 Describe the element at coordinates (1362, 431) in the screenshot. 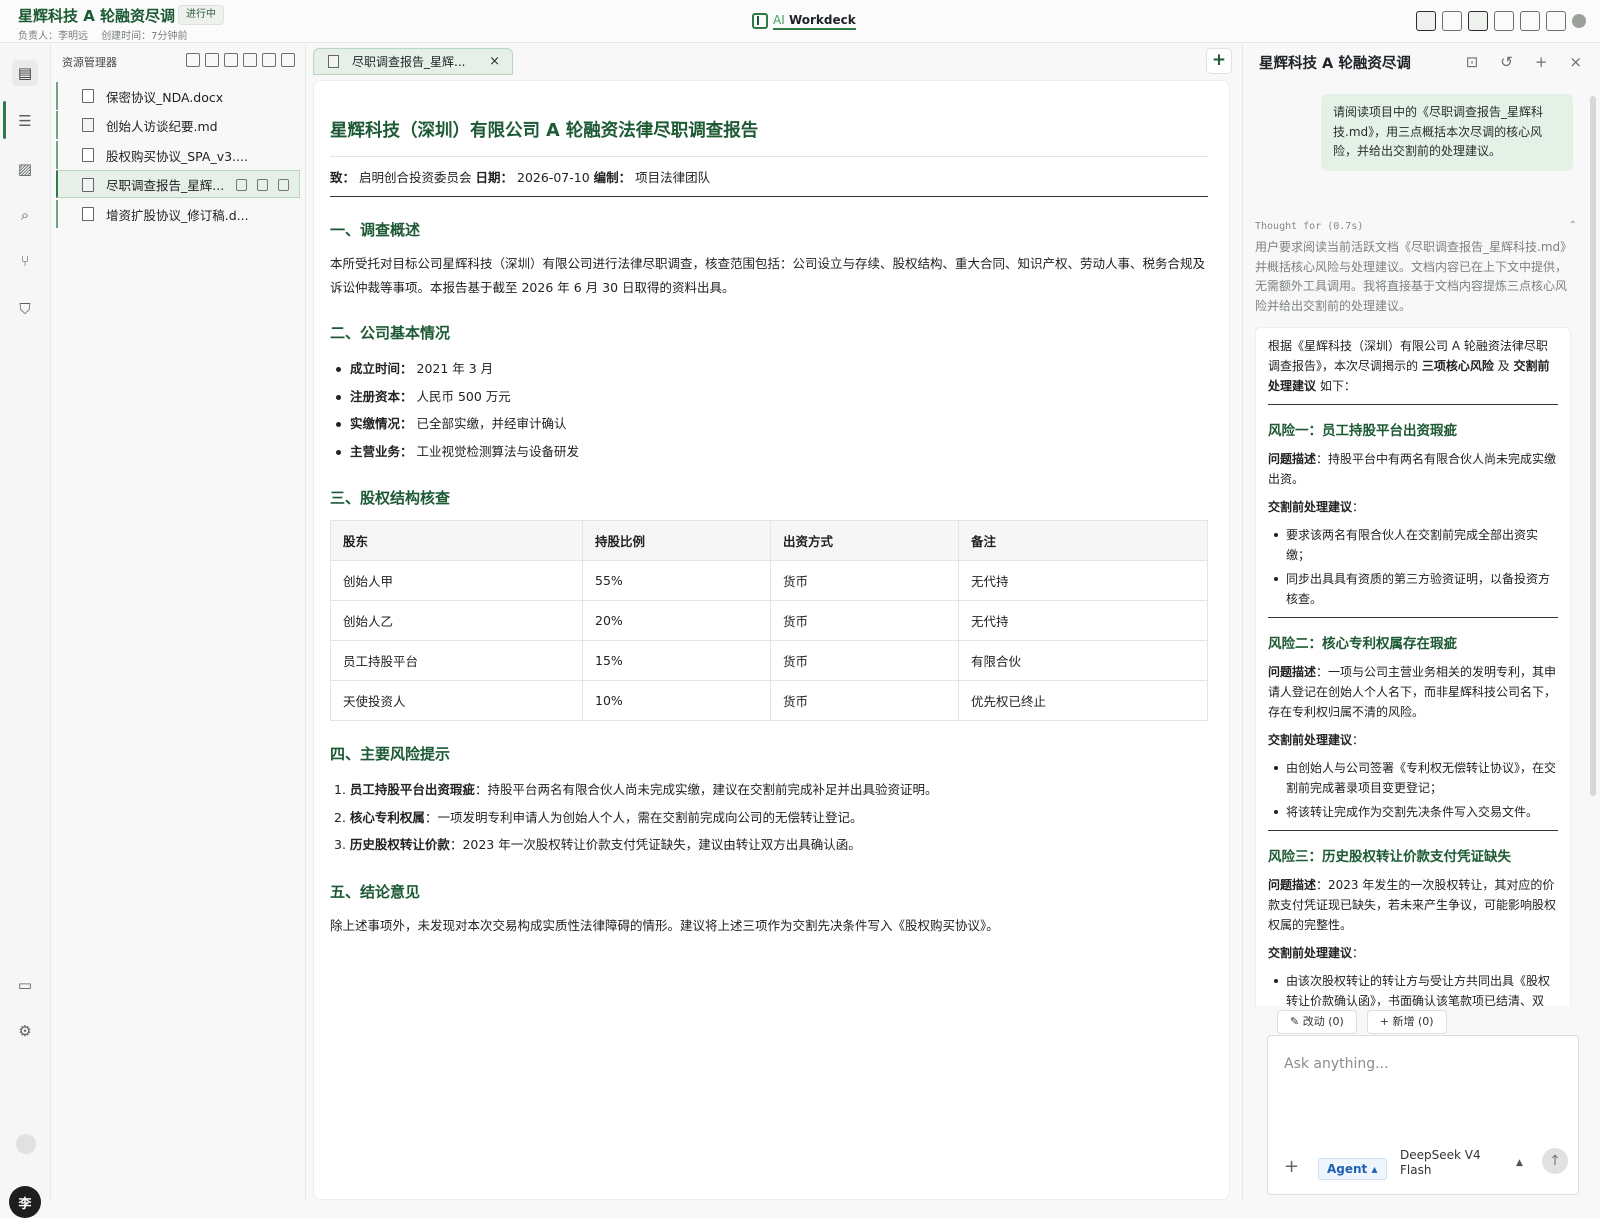

I see `risk-heading: 风险一：员工持股平台出资瑕疵` at that location.